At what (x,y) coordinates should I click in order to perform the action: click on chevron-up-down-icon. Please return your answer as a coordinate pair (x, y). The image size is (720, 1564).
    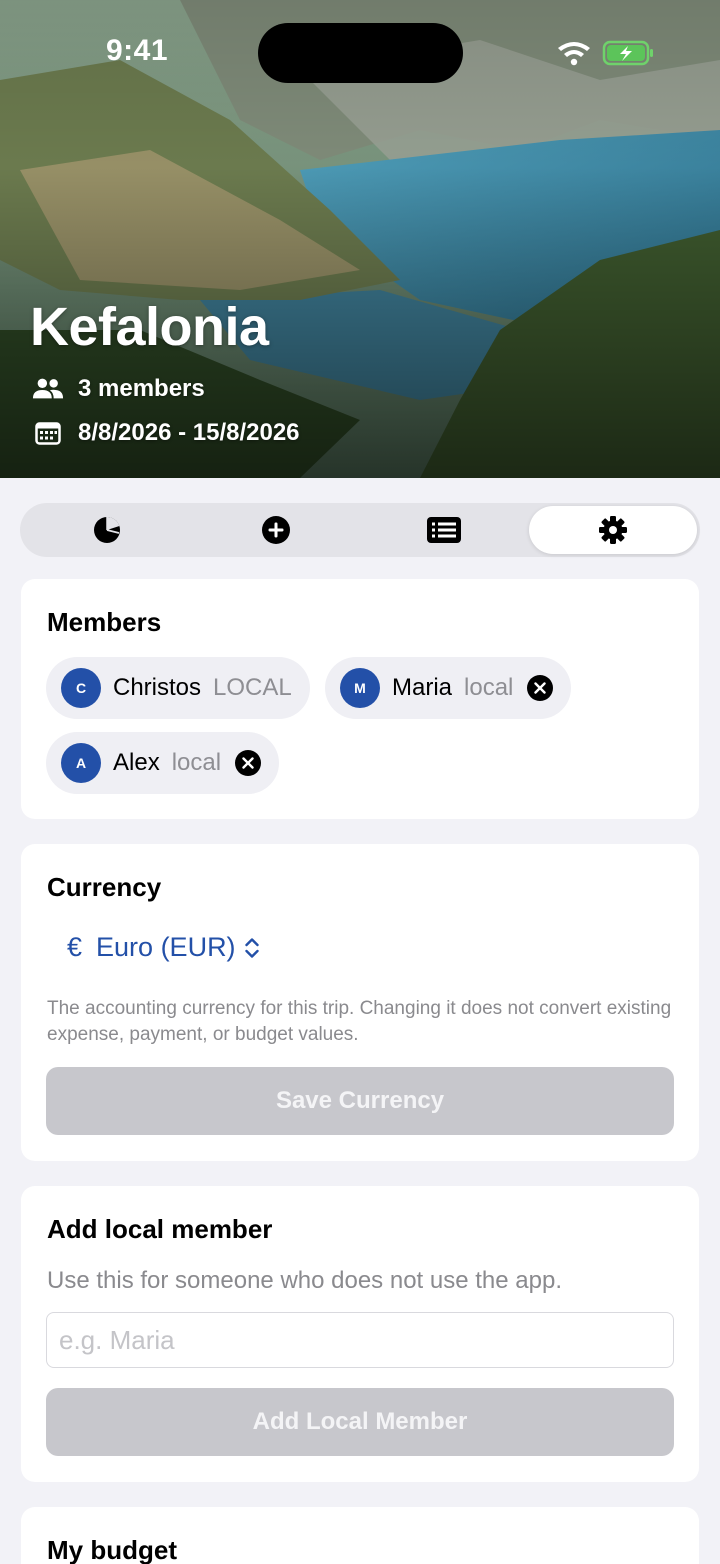
    Looking at the image, I should click on (252, 948).